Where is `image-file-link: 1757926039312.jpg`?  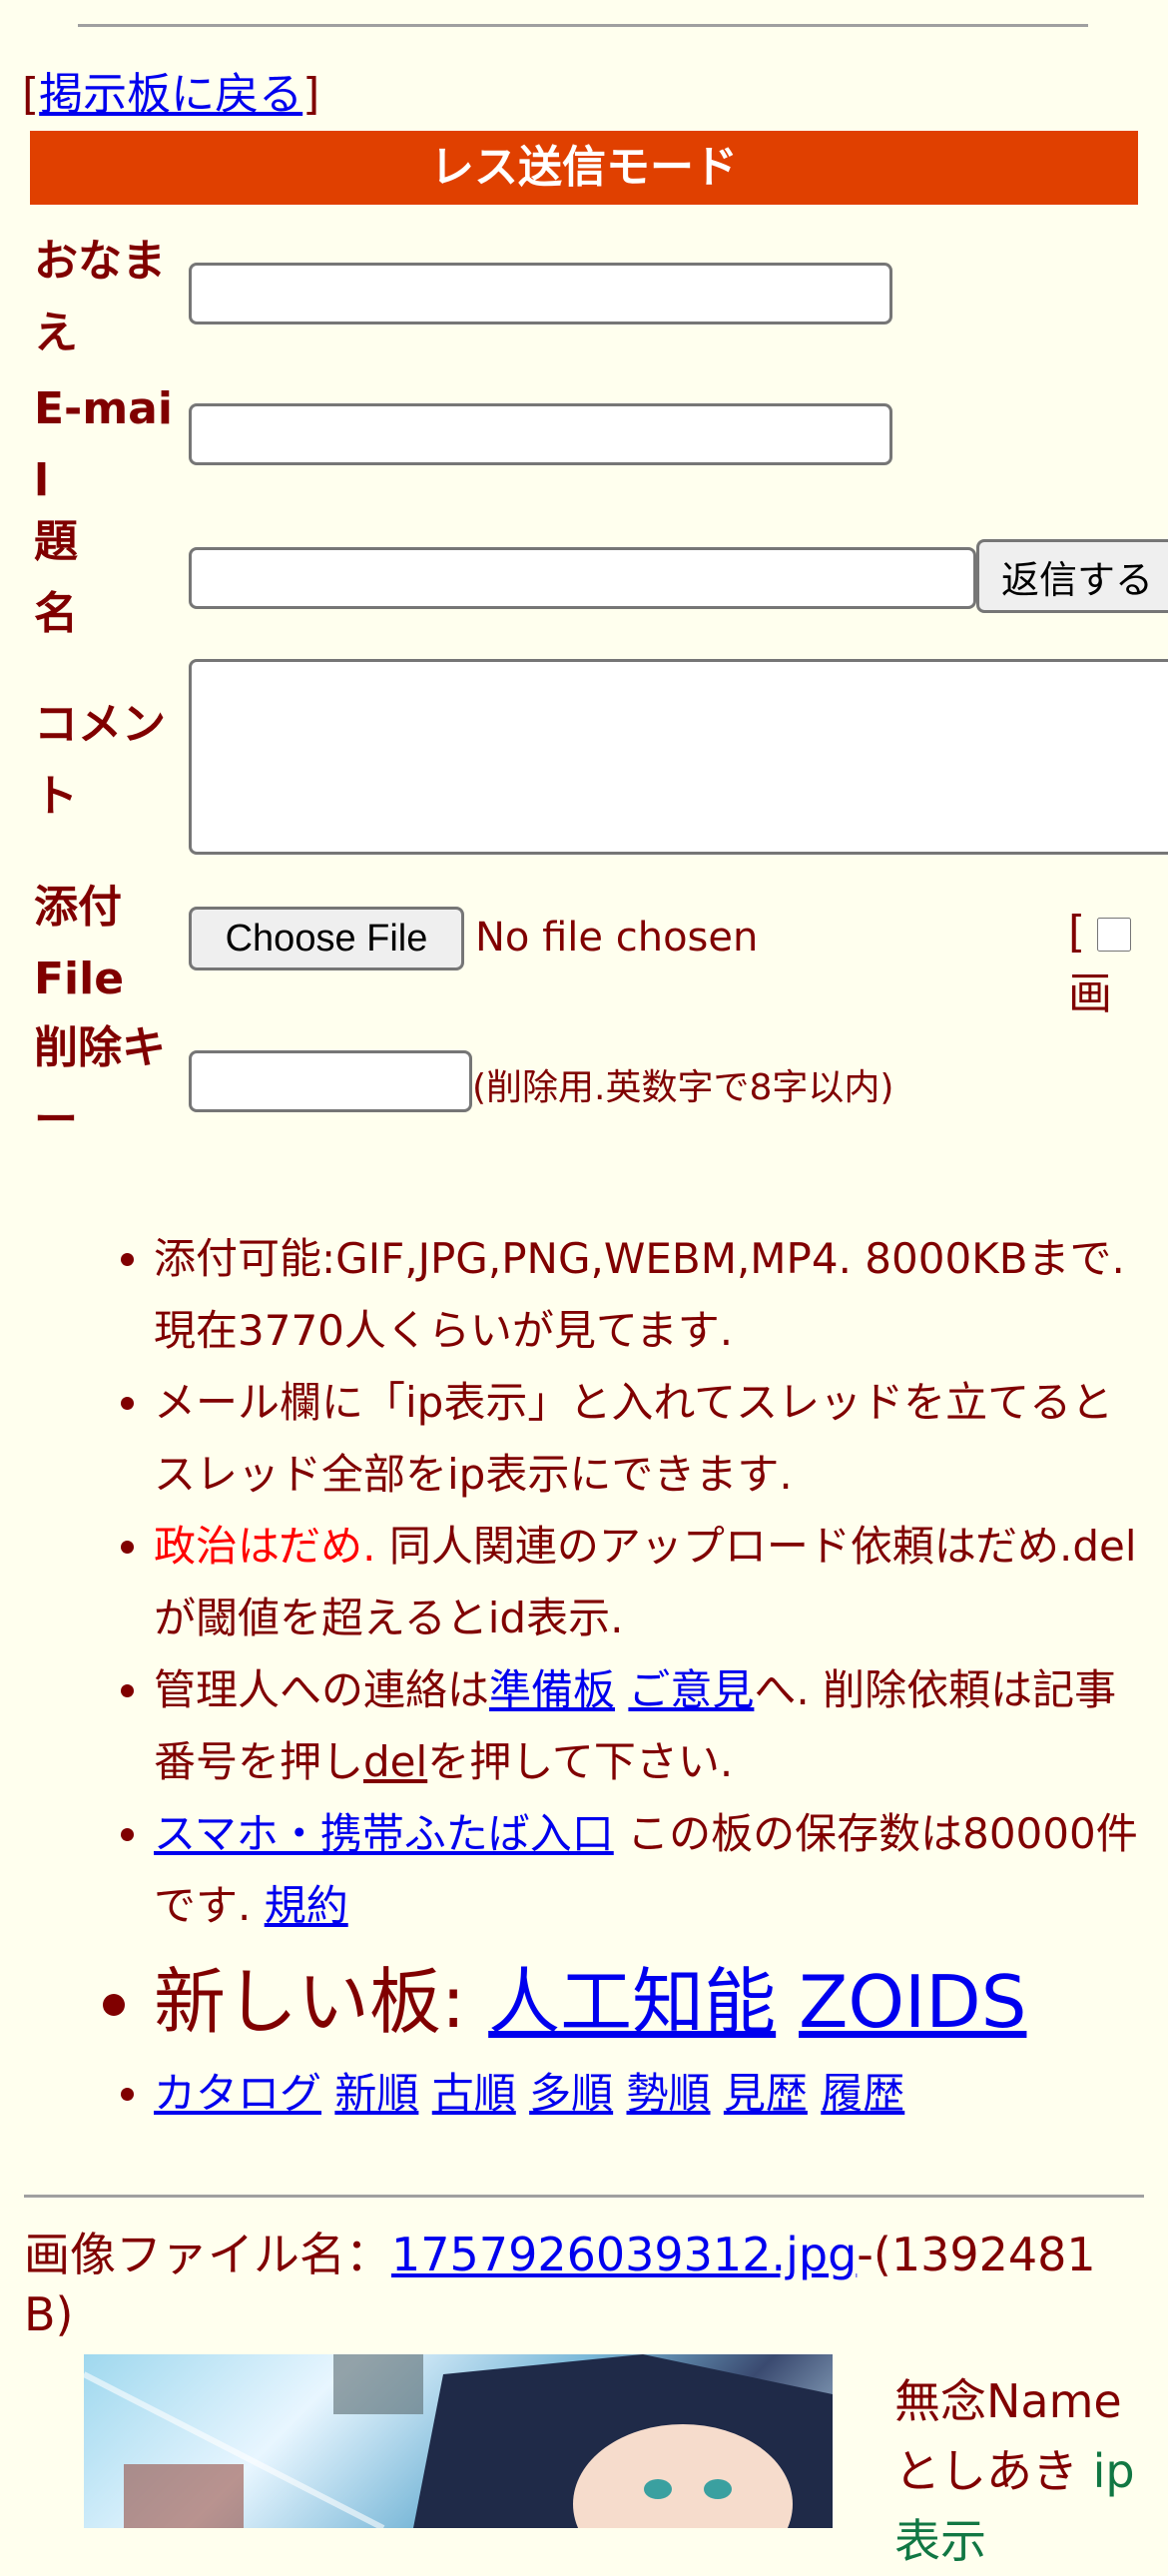 image-file-link: 1757926039312.jpg is located at coordinates (624, 2254).